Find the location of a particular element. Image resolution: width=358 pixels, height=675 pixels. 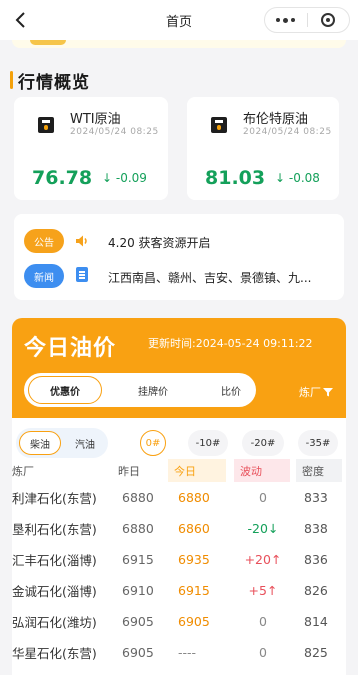

market-card-wti: WTI原油 2024/05/24 08:25 76.78 ↓ -0.09 is located at coordinates (91, 148).